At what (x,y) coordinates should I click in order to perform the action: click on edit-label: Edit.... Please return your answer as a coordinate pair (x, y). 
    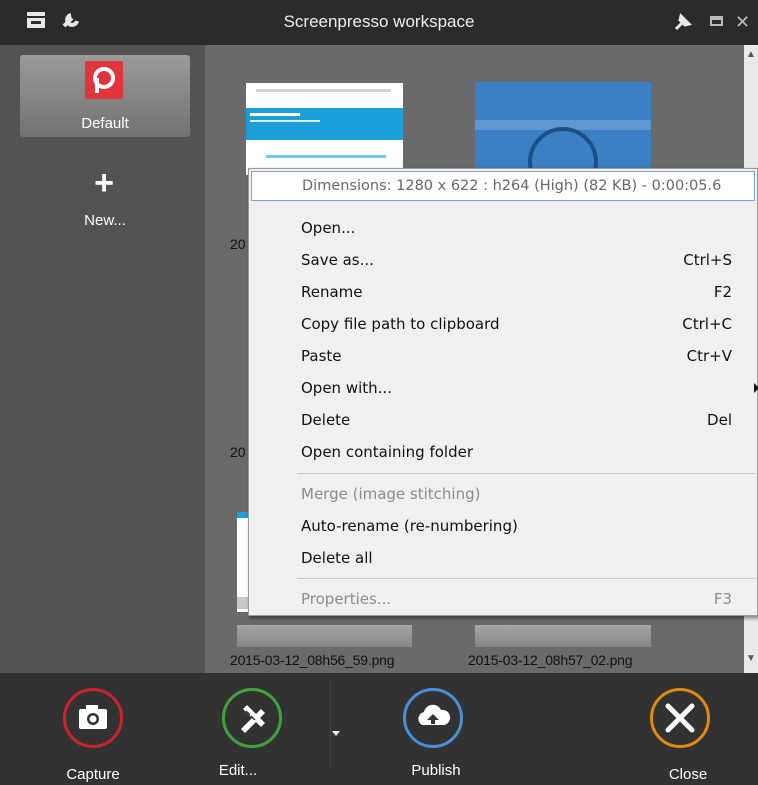
    Looking at the image, I should click on (238, 770).